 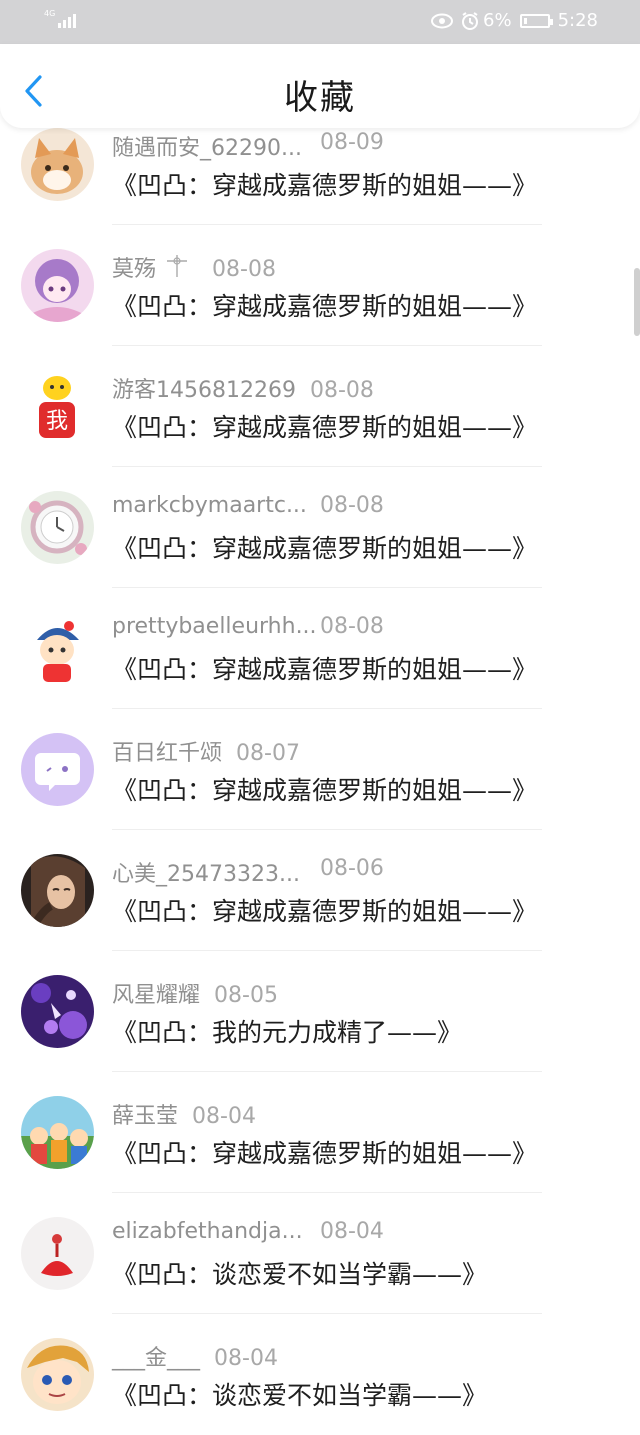 I want to click on scrollbar-thumb, so click(x=637, y=302).